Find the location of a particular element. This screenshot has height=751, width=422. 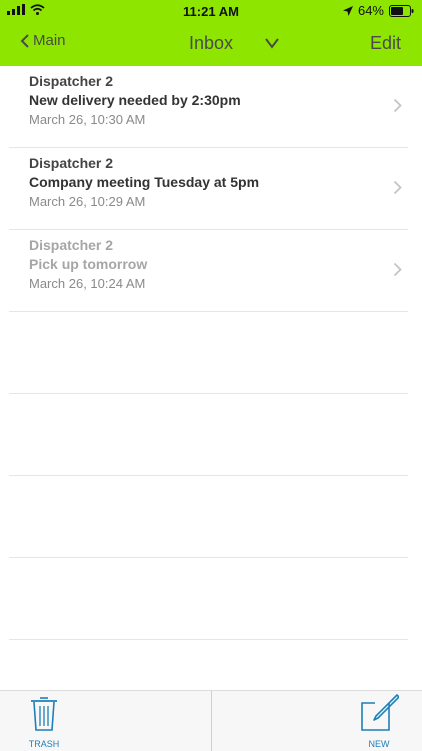

bottom-toolbar: TRASH NEW is located at coordinates (211, 720).